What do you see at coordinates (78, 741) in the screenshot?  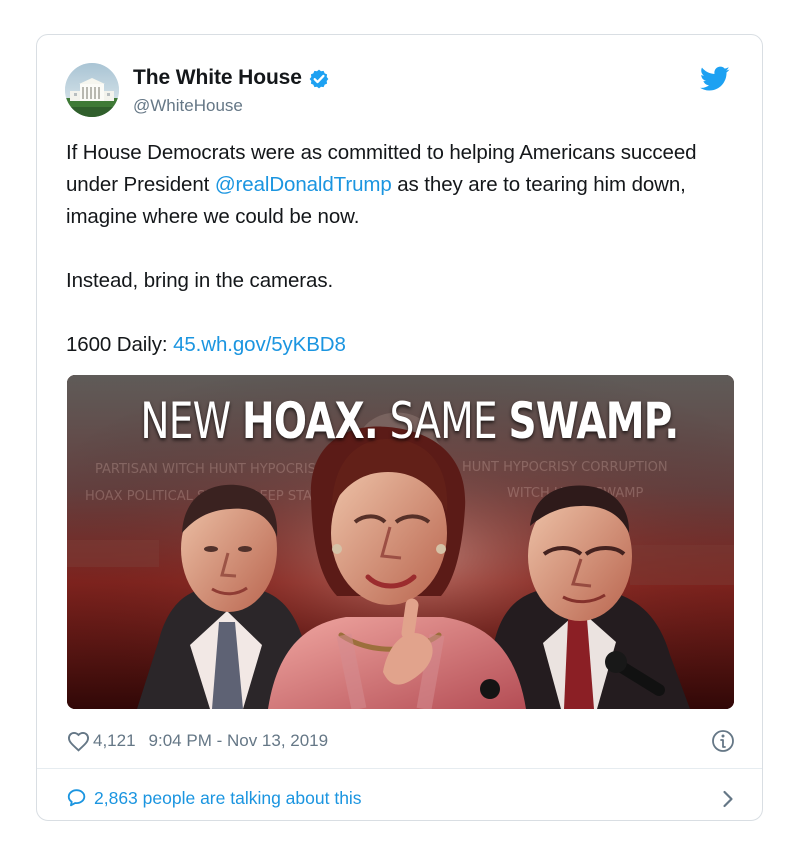 I see `heart-icon` at bounding box center [78, 741].